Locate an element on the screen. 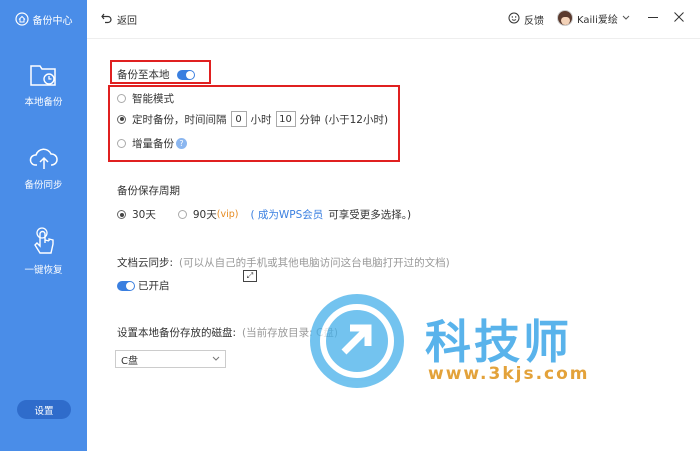 Image resolution: width=700 pixels, height=466 pixels. user-menu: Kaili爱绘 is located at coordinates (593, 18).